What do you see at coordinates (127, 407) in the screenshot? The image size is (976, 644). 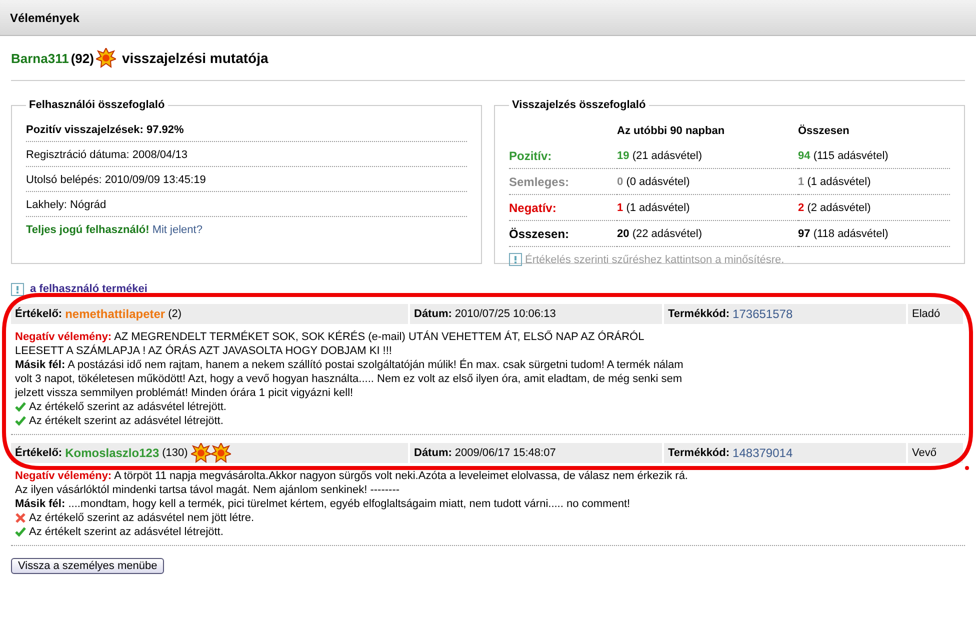 I see `verdict-text: Az értékelő szerint az adásvétel létrejött.` at bounding box center [127, 407].